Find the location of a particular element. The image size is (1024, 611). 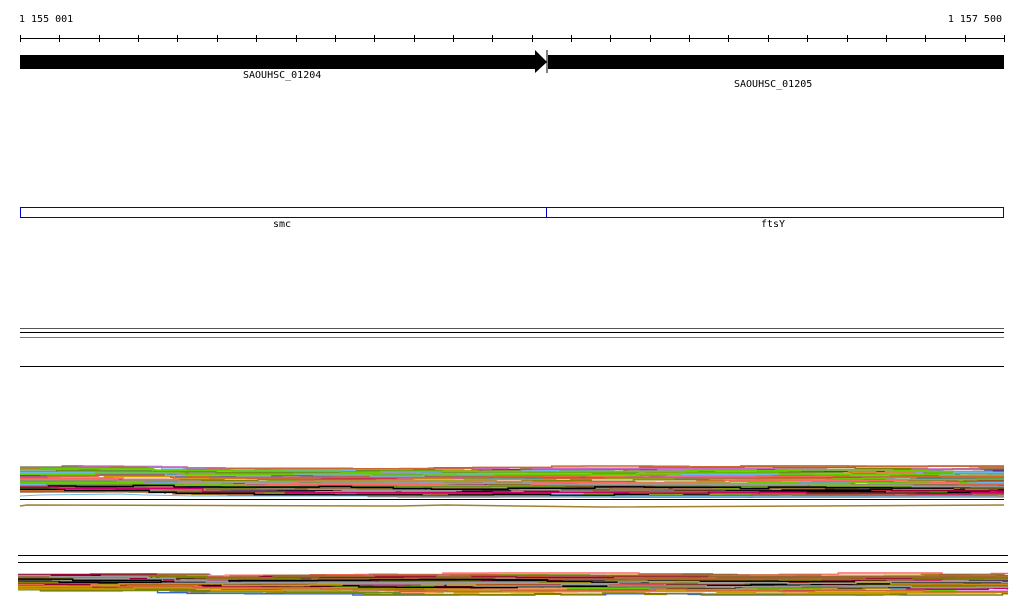

ruler-end-label: 1 157 500 is located at coordinates (974, 19).